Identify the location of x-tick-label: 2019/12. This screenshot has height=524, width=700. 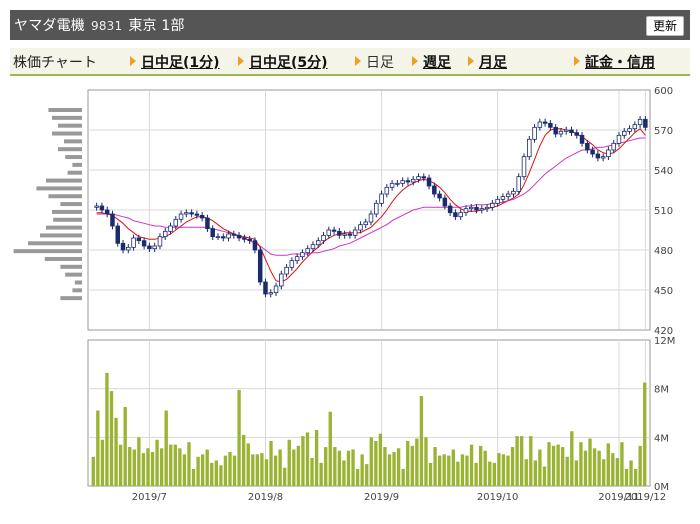
(646, 497).